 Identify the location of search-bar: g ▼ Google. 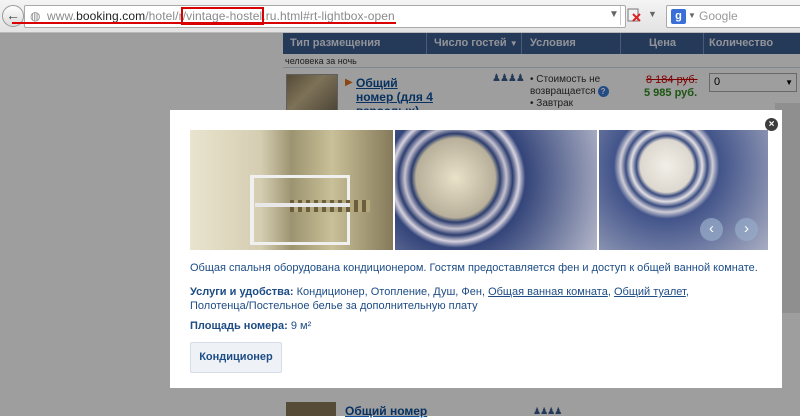
(733, 16).